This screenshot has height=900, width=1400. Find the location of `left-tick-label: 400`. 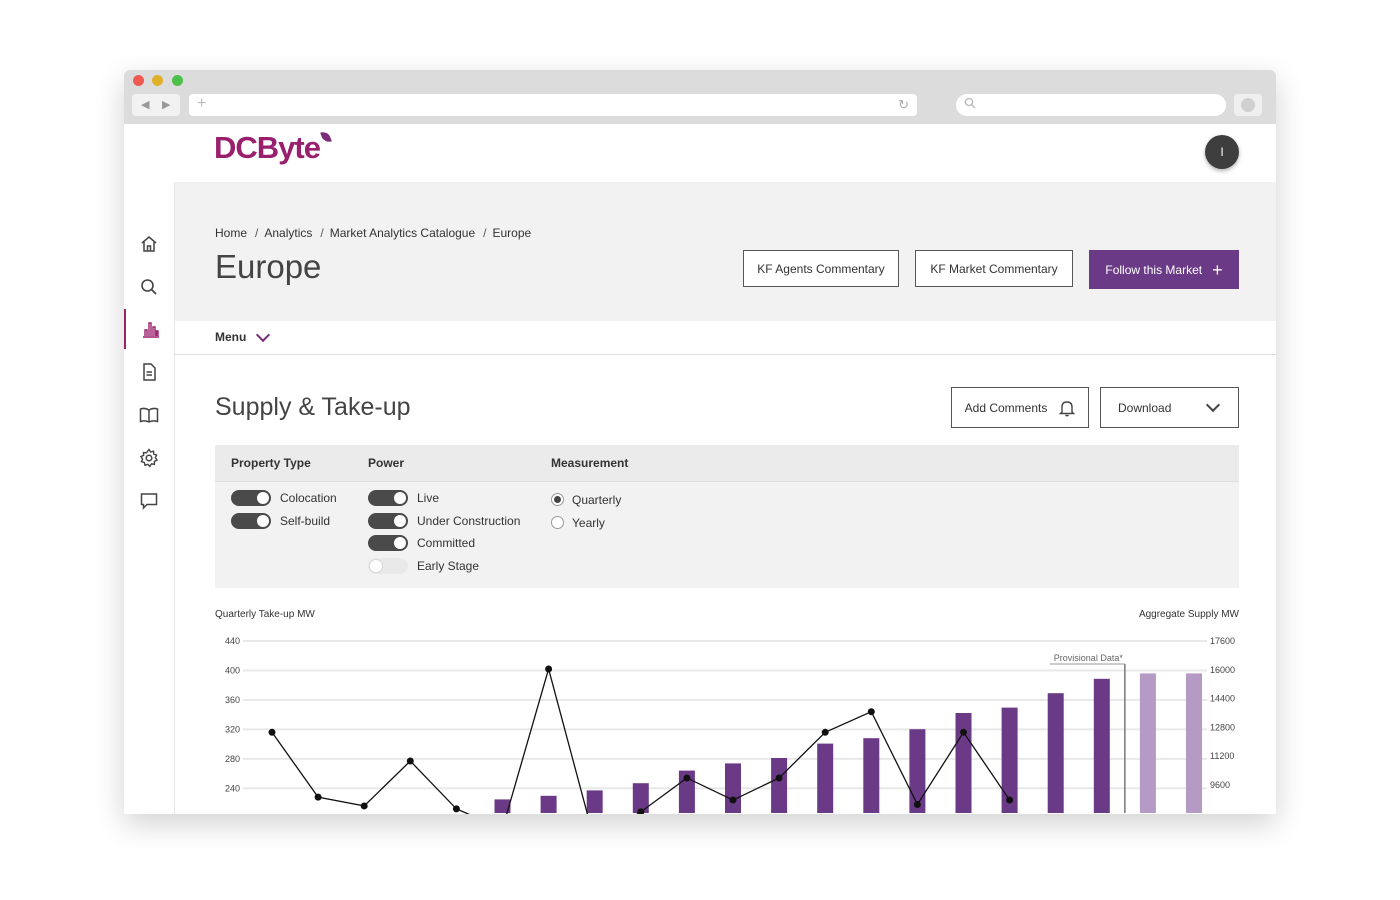

left-tick-label: 400 is located at coordinates (232, 670).